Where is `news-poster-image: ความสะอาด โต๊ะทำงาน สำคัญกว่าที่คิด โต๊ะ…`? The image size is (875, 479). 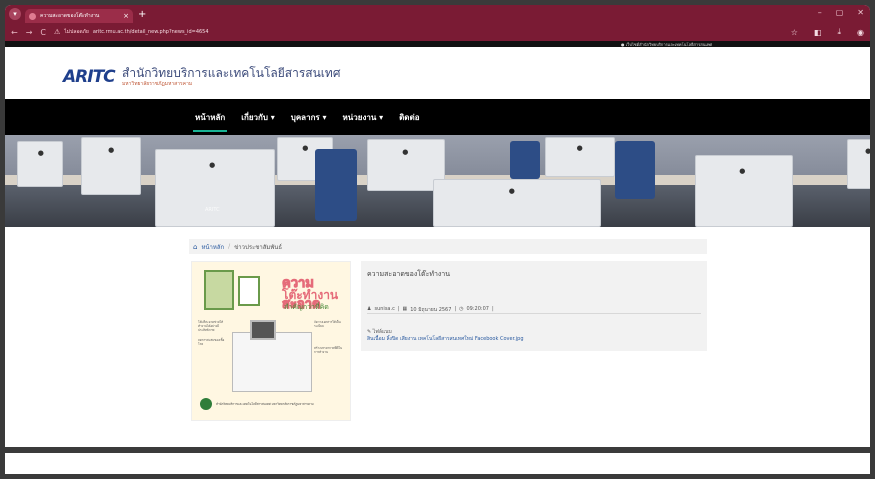
news-poster-image: ความสะอาด โต๊ะทำงาน สำคัญกว่าที่คิด โต๊ะ… is located at coordinates (271, 341).